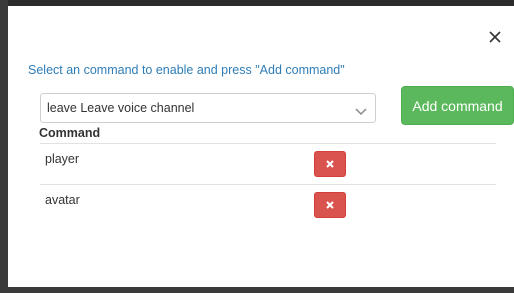  What do you see at coordinates (361, 112) in the screenshot?
I see `chevron-down-icon` at bounding box center [361, 112].